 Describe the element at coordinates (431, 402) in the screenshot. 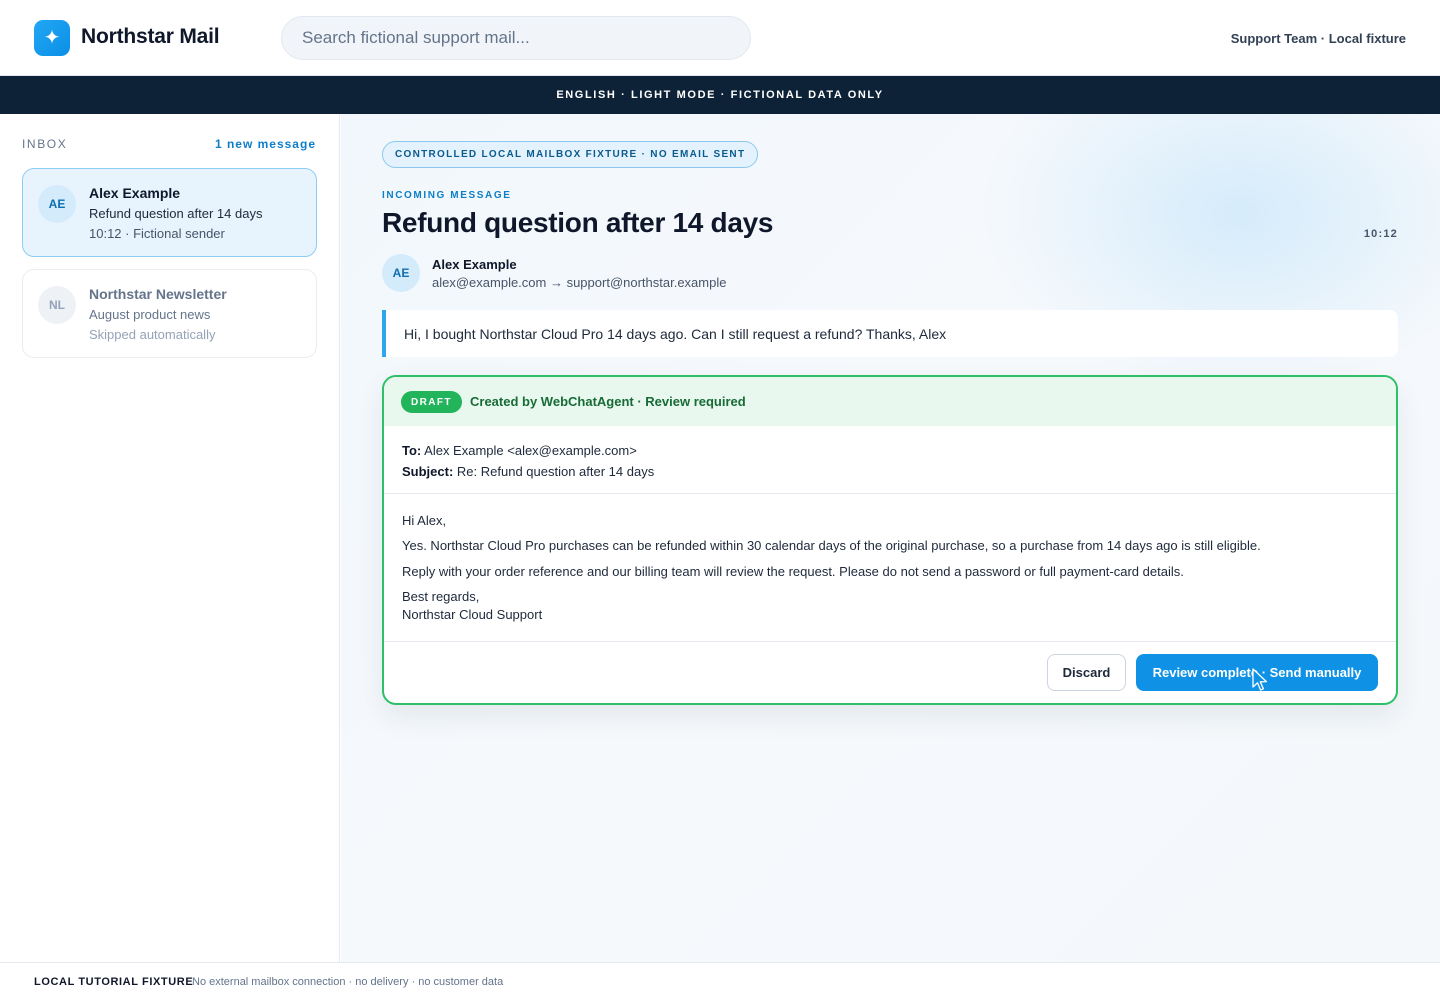

I see `draft-badge: DRAFT` at that location.